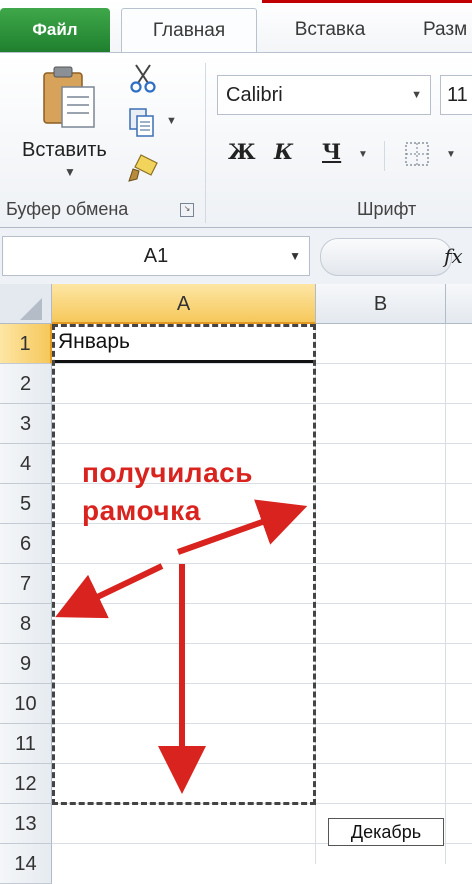 The image size is (472, 884). Describe the element at coordinates (283, 151) in the screenshot. I see `italic-button: К` at that location.